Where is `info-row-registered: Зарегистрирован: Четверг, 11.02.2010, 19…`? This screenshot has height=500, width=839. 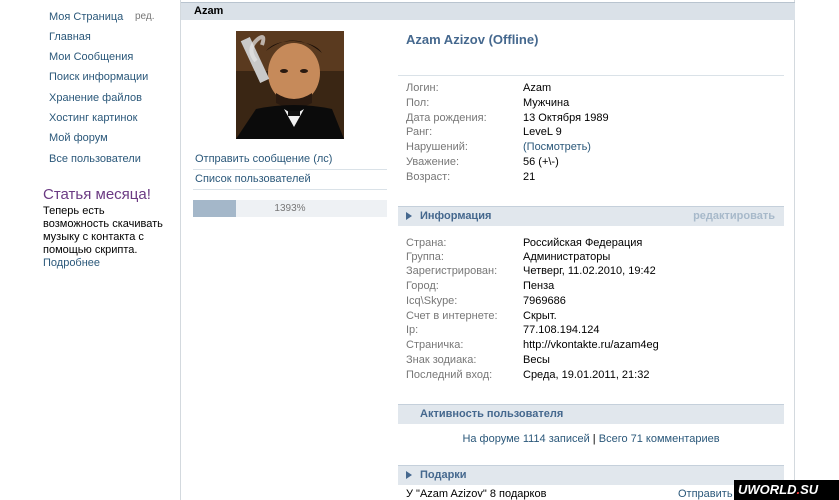 info-row-registered: Зарегистрирован: Четверг, 11.02.2010, 19… is located at coordinates (596, 272).